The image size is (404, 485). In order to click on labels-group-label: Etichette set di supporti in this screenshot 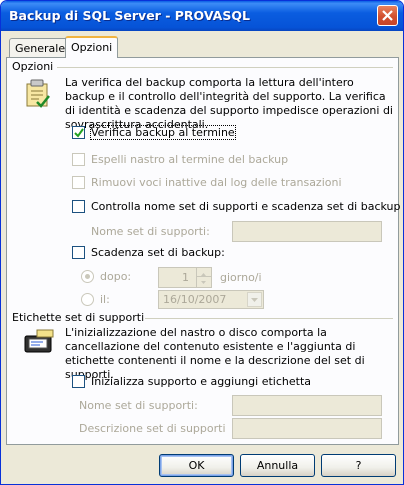, I will do `click(78, 317)`.